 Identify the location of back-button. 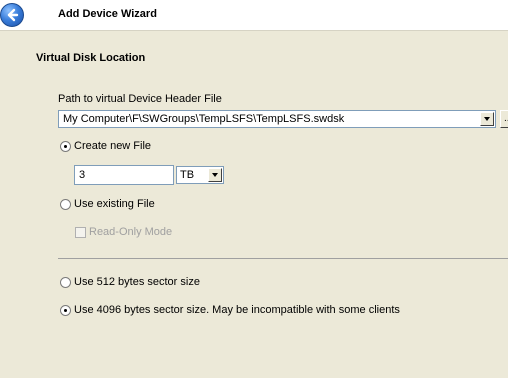
(12, 15).